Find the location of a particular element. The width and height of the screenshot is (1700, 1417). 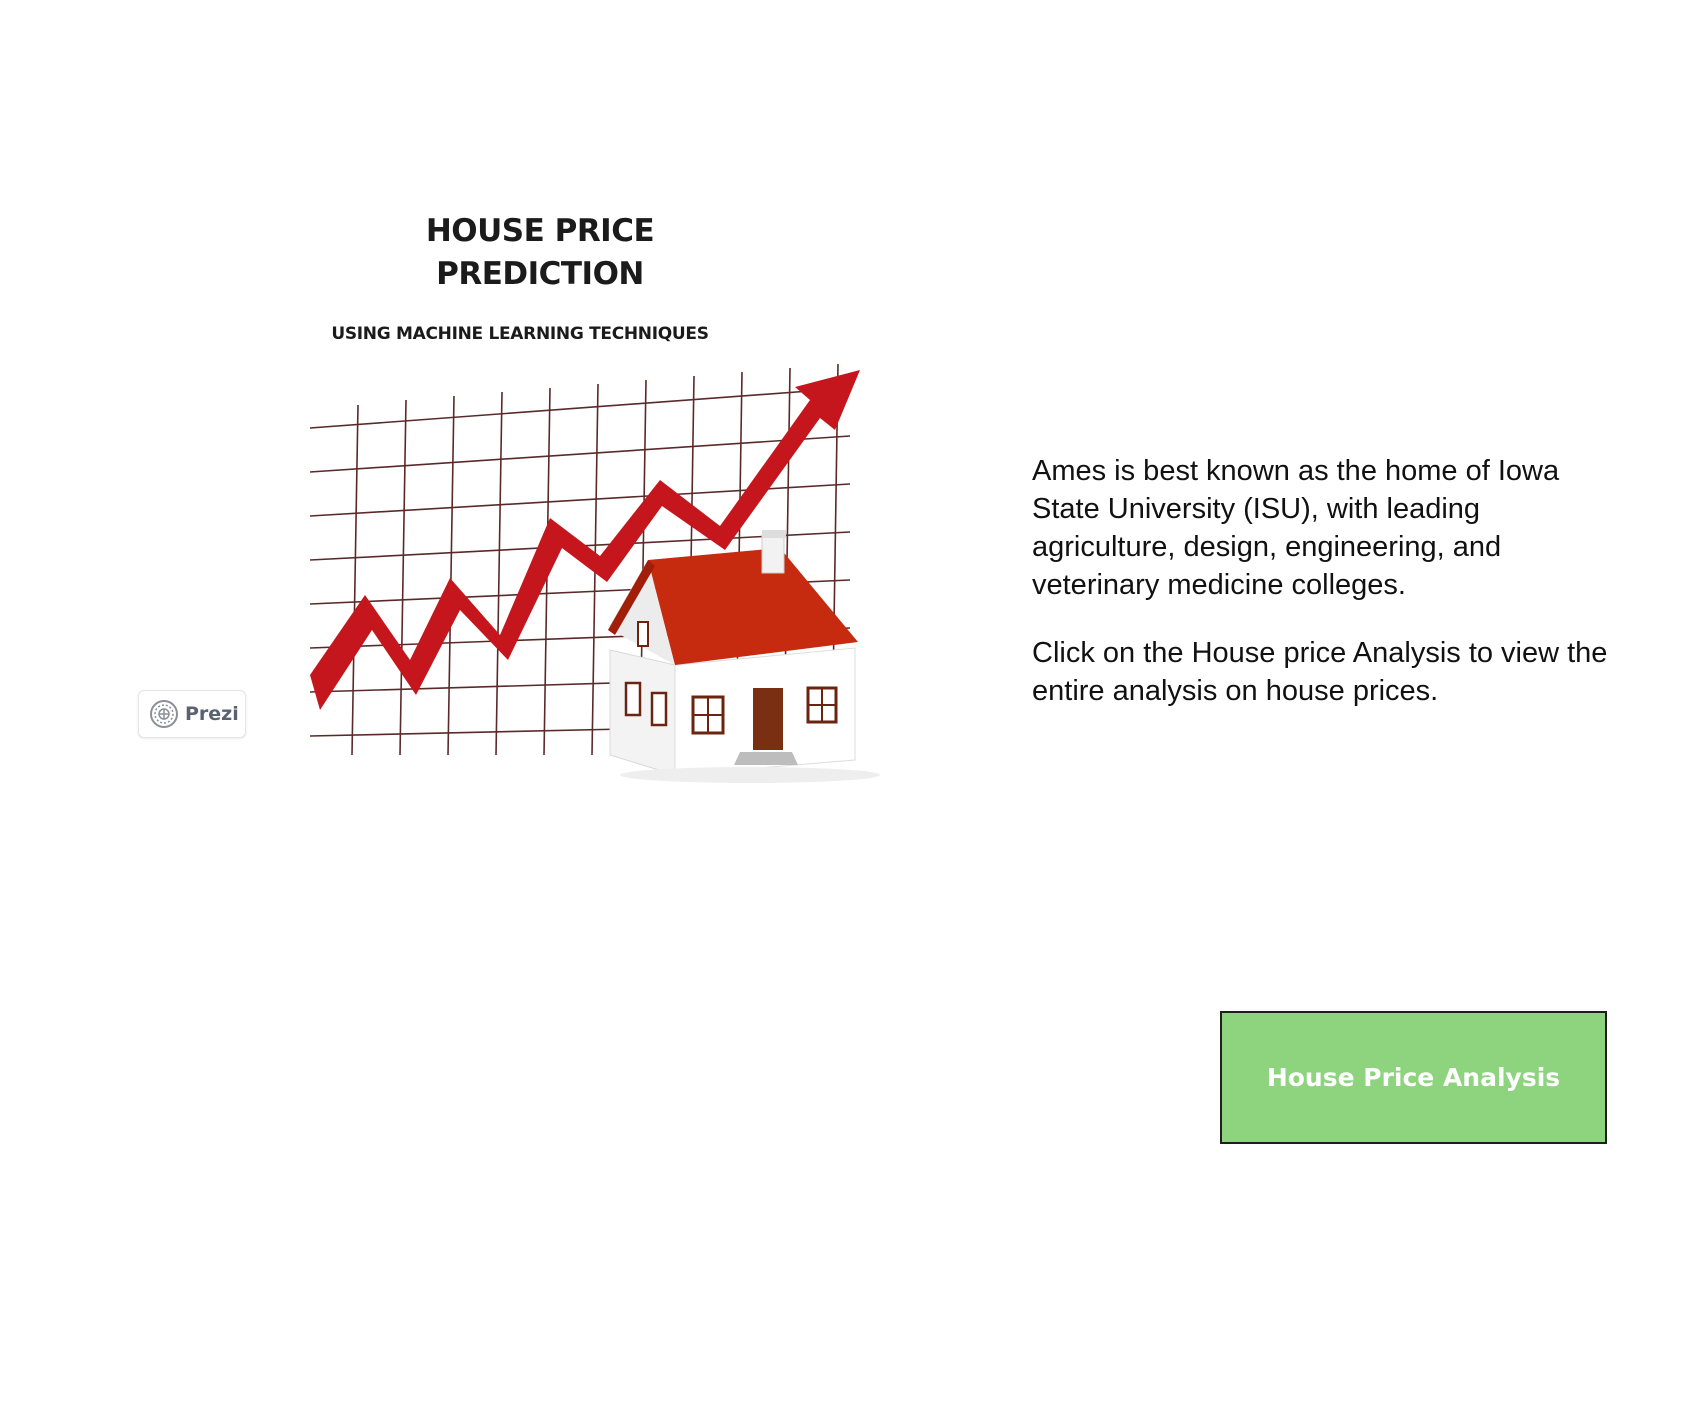

hero-subtitle: USING MACHINE LEARNING TECHNIQUES is located at coordinates (520, 334).